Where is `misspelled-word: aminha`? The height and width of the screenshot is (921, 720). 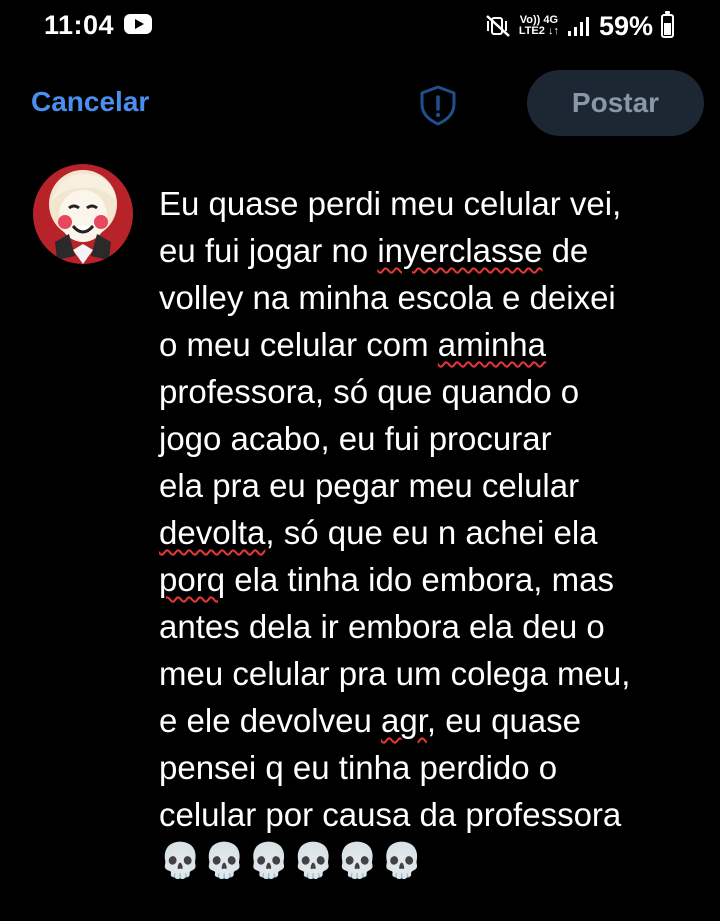 misspelled-word: aminha is located at coordinates (492, 344).